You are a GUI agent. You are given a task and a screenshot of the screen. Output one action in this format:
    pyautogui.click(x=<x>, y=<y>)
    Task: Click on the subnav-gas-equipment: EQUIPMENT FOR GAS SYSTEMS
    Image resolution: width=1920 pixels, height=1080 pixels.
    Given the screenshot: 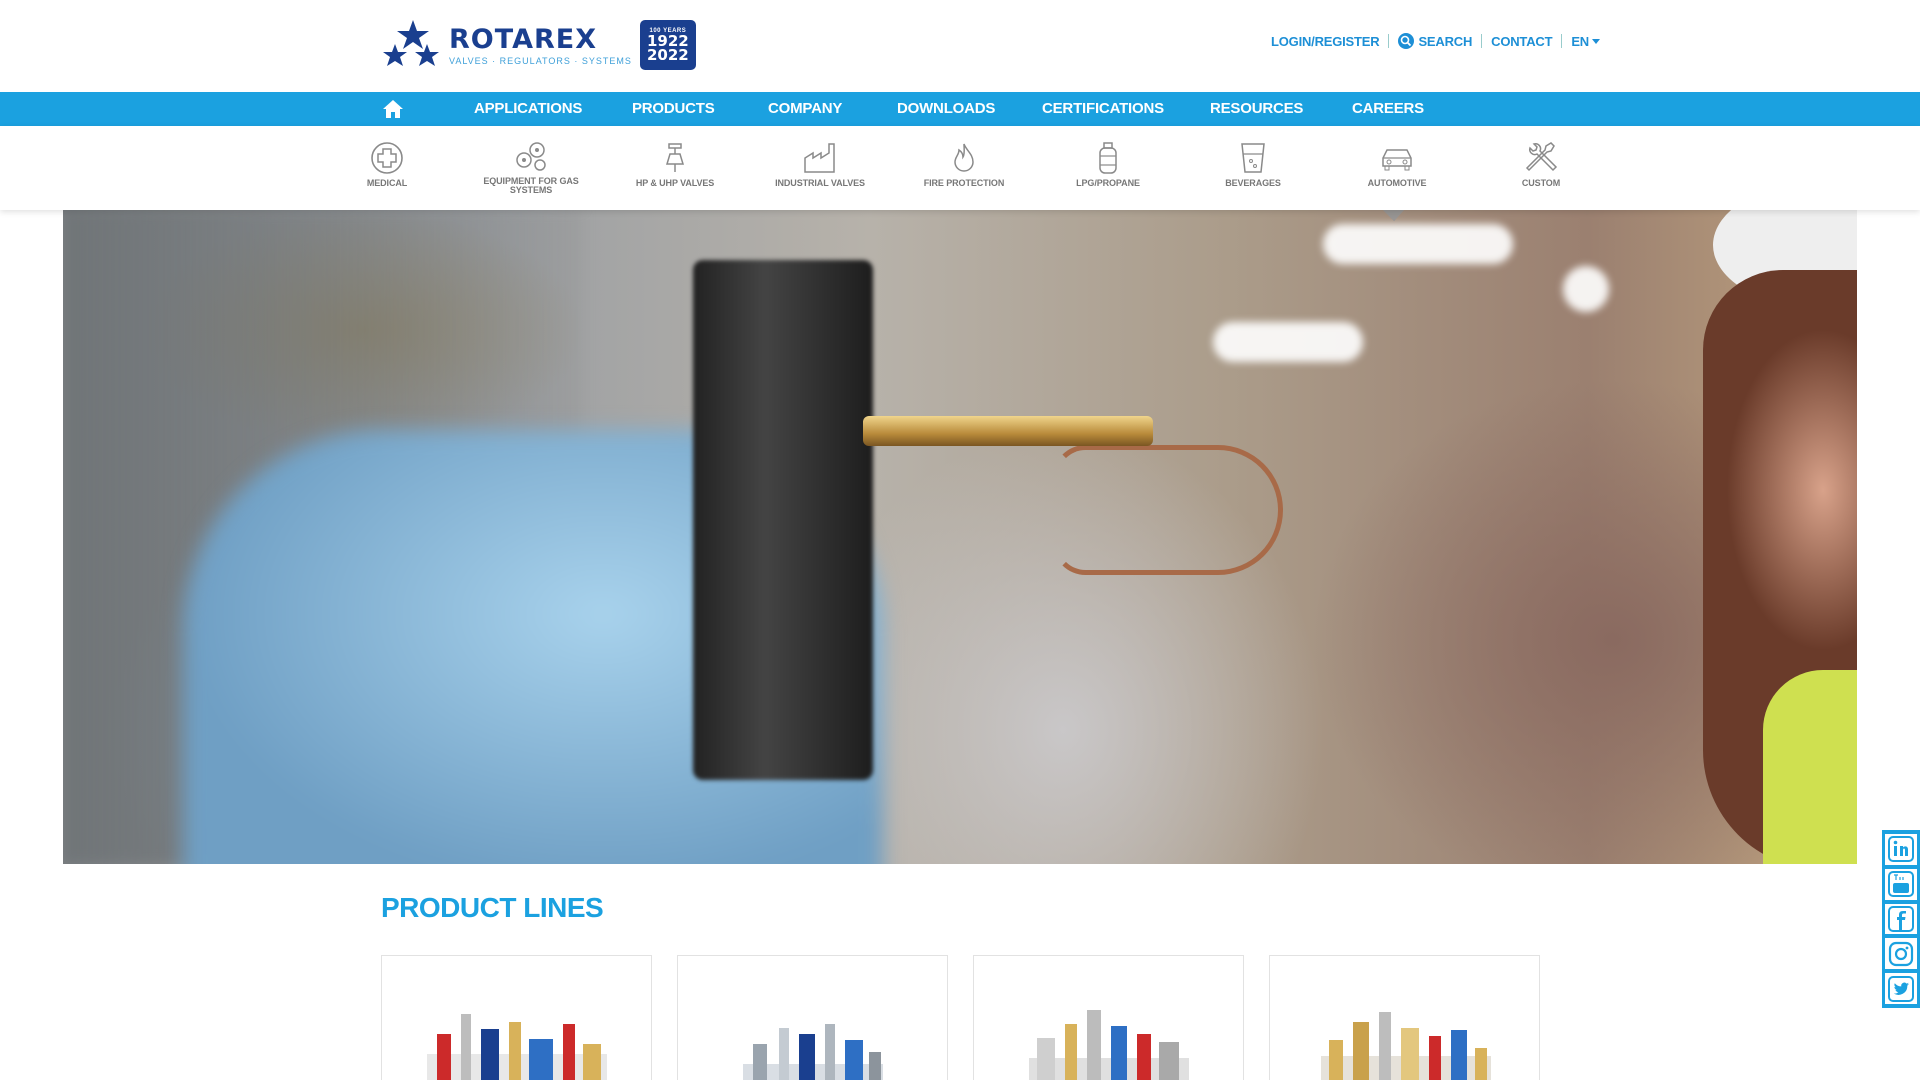 What is the action you would take?
    pyautogui.click(x=531, y=166)
    